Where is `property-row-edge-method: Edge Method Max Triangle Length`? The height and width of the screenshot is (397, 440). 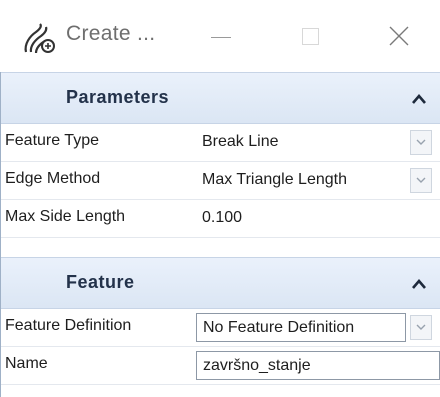 property-row-edge-method: Edge Method Max Triangle Length is located at coordinates (220, 181).